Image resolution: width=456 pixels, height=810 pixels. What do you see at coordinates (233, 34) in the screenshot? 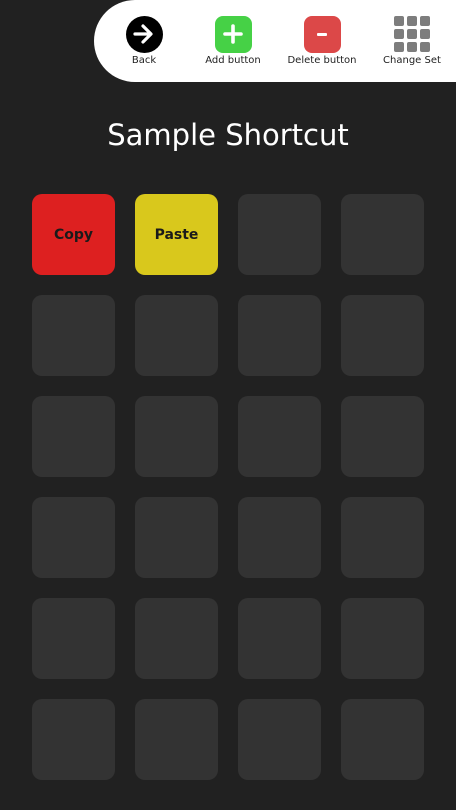
I see `plus-icon` at bounding box center [233, 34].